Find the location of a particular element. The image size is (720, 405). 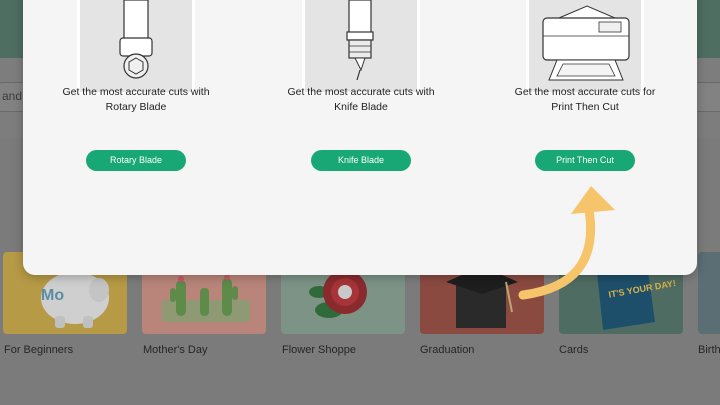

knife-blade-image is located at coordinates (361, 47).